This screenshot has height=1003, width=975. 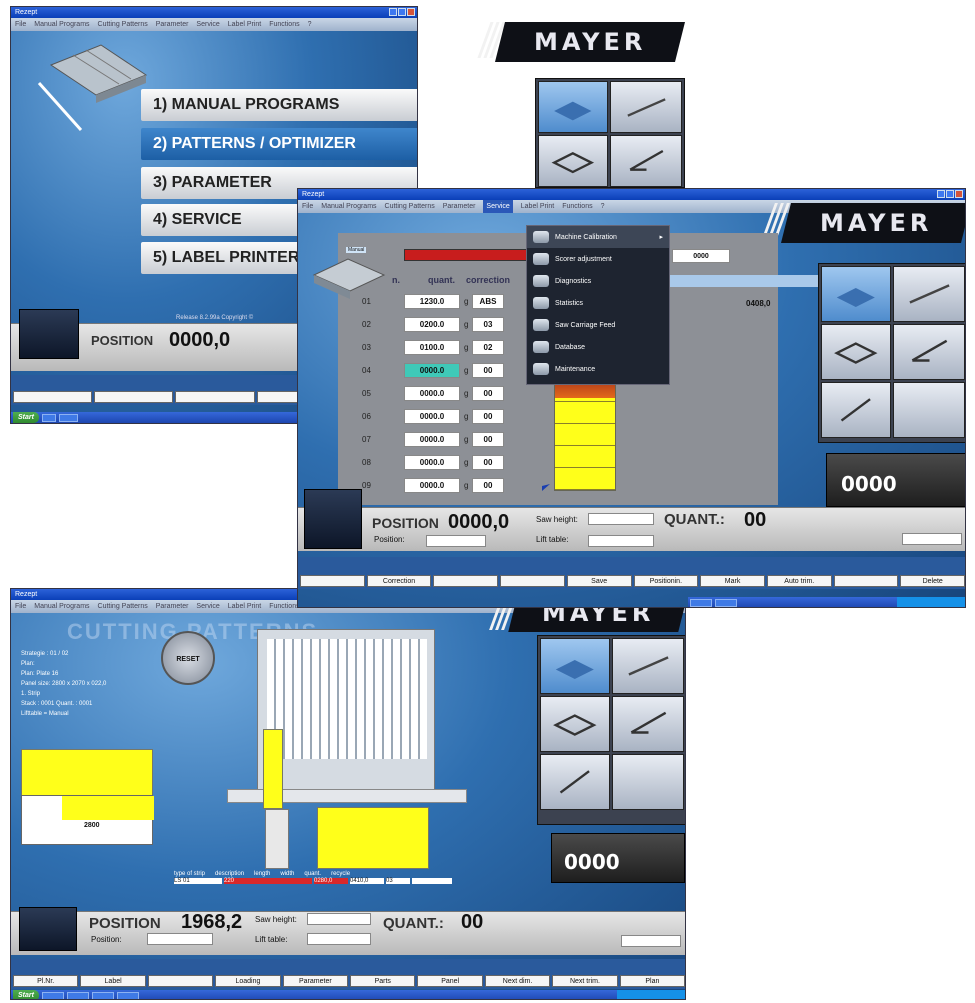 I want to click on menu-item-diagnostics: Diagnostics, so click(x=598, y=281).